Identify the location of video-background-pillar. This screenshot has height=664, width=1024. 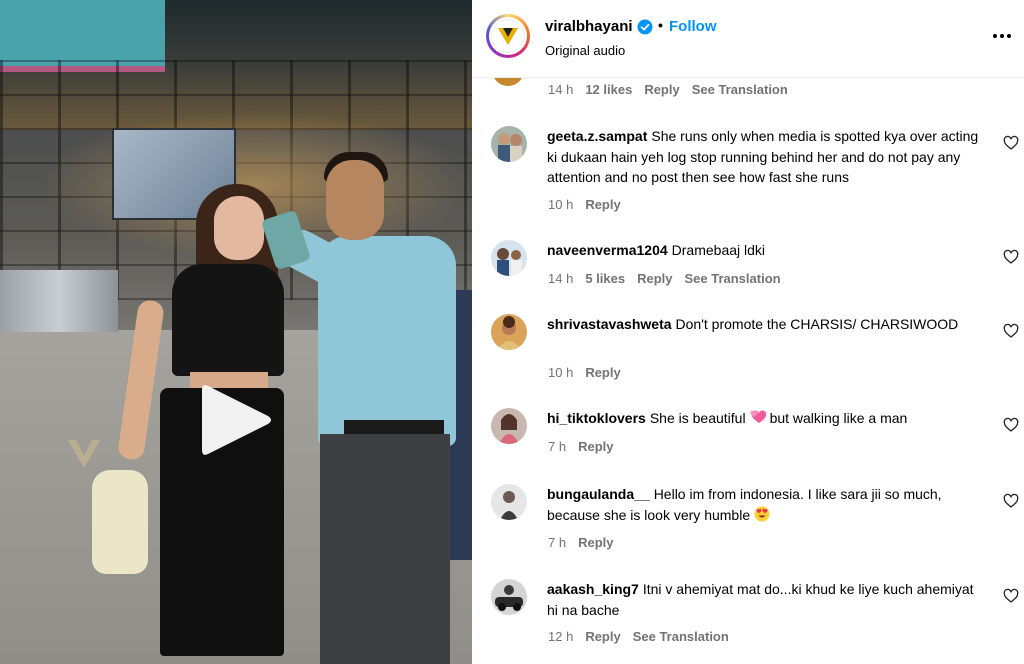
(59, 301).